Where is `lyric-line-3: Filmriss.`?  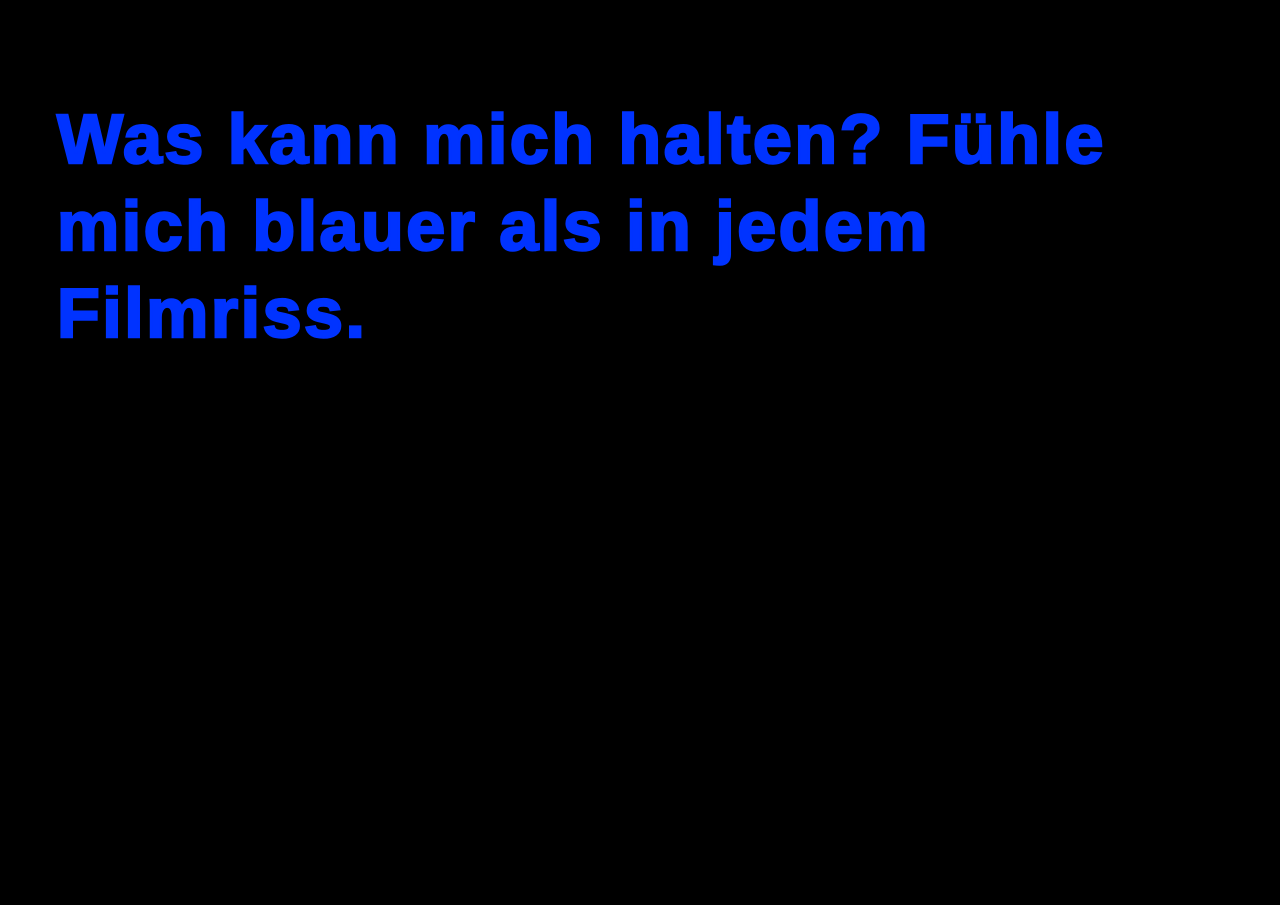
lyric-line-3: Filmriss. is located at coordinates (212, 313).